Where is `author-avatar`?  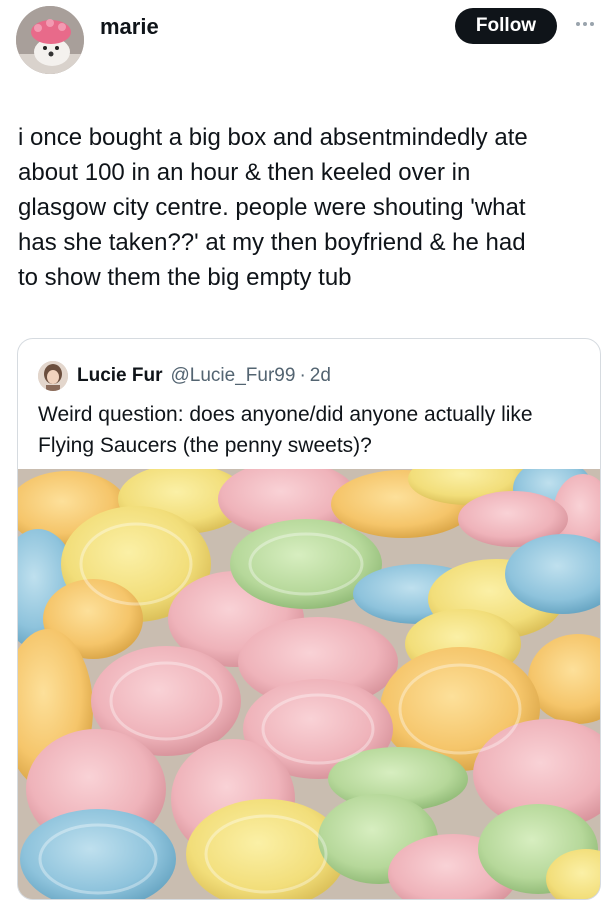 author-avatar is located at coordinates (50, 40).